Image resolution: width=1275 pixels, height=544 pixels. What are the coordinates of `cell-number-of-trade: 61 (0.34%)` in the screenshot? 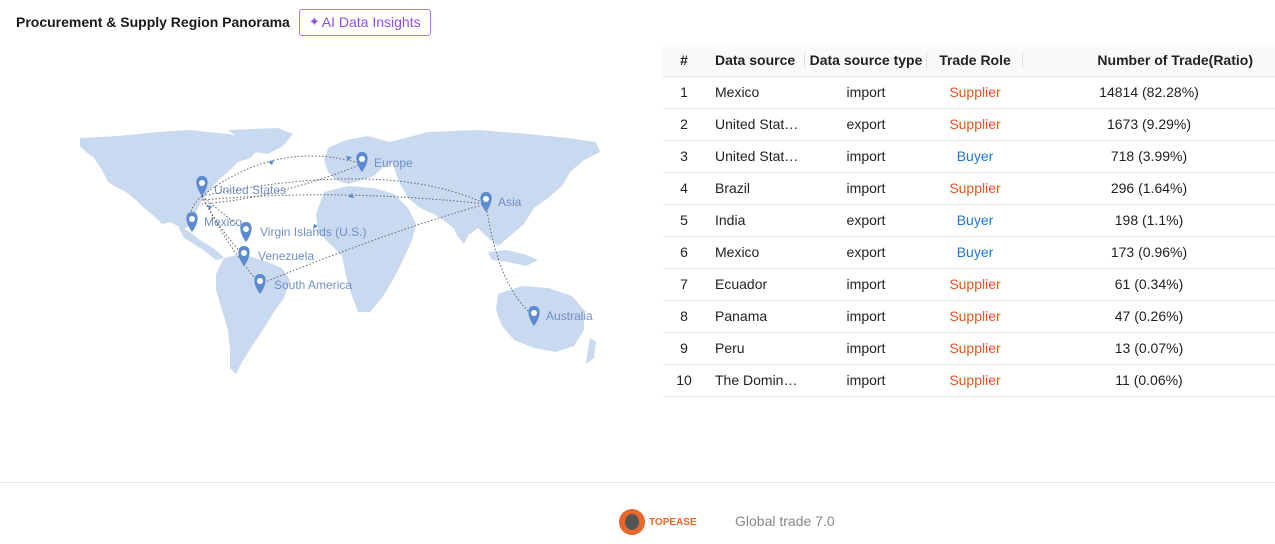 It's located at (1149, 284).